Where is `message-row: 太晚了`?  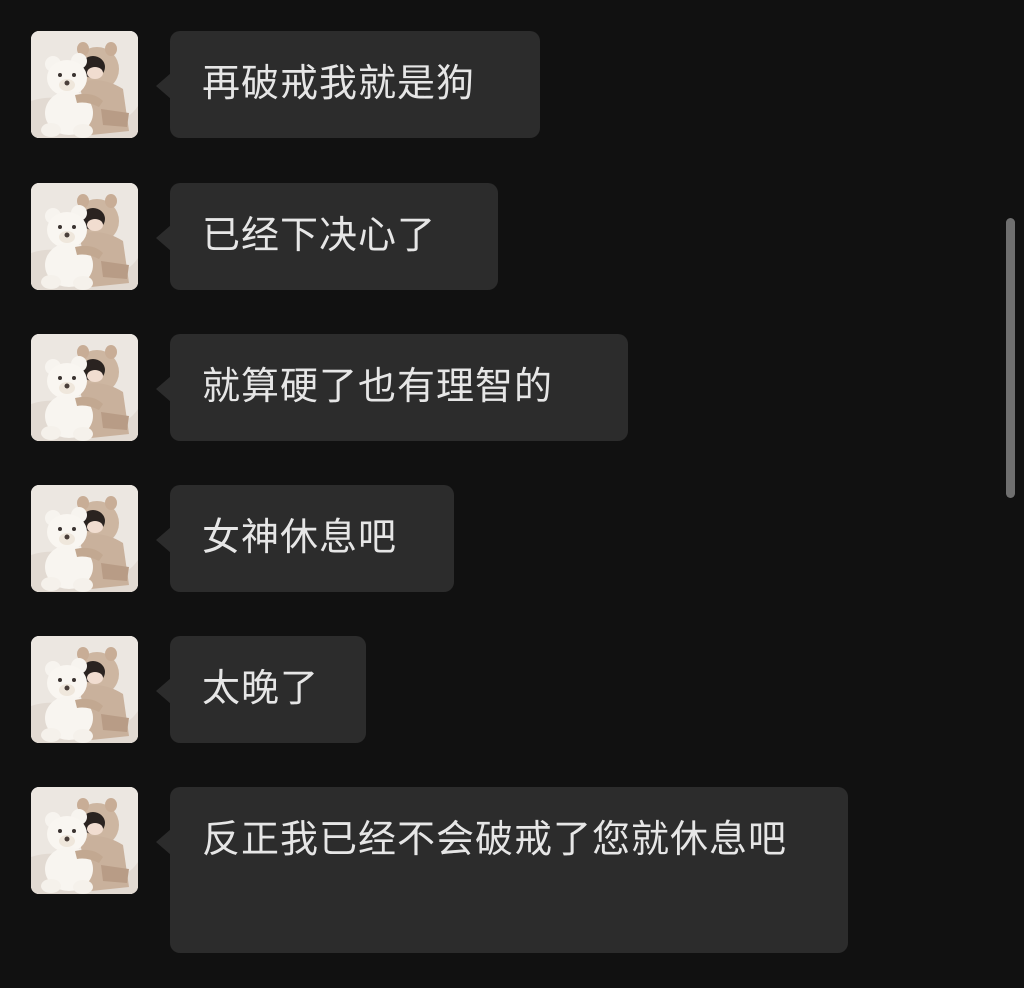 message-row: 太晚了 is located at coordinates (198, 689).